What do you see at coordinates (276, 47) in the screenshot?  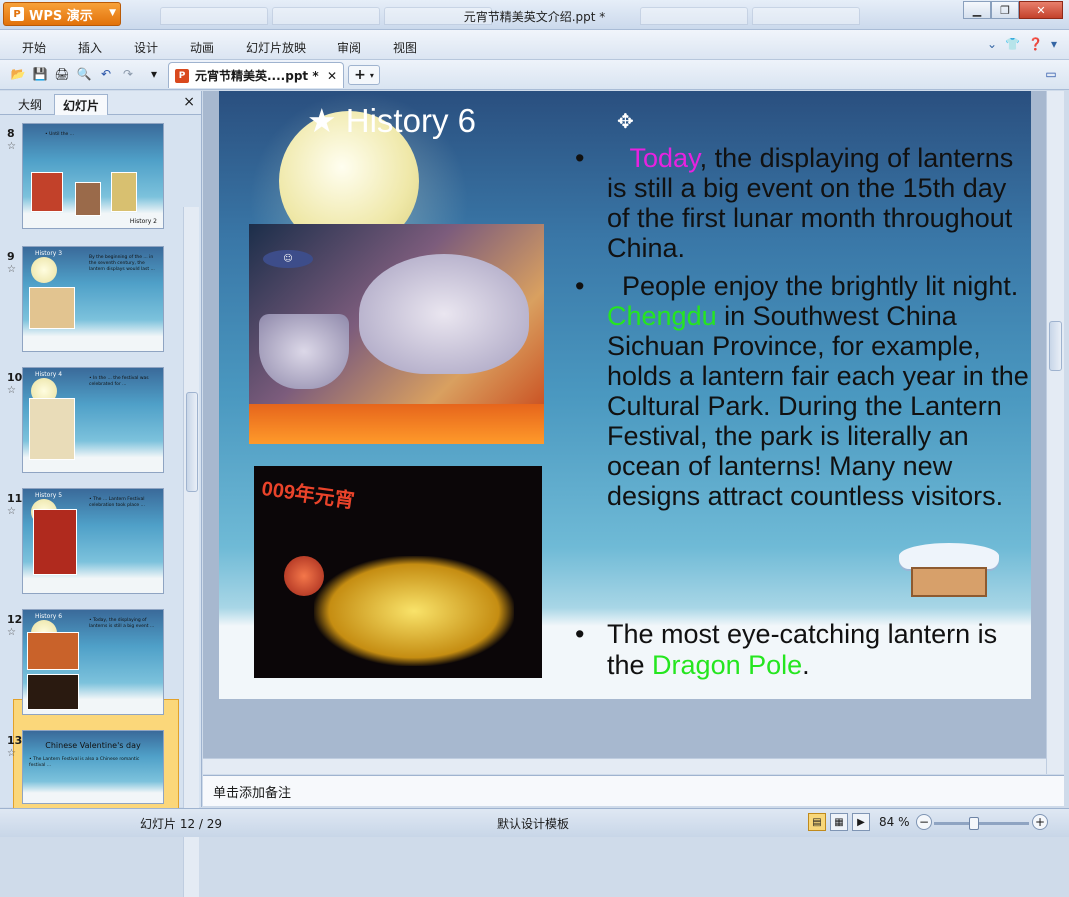 I see `menu-slideshow: 幻灯片放映` at bounding box center [276, 47].